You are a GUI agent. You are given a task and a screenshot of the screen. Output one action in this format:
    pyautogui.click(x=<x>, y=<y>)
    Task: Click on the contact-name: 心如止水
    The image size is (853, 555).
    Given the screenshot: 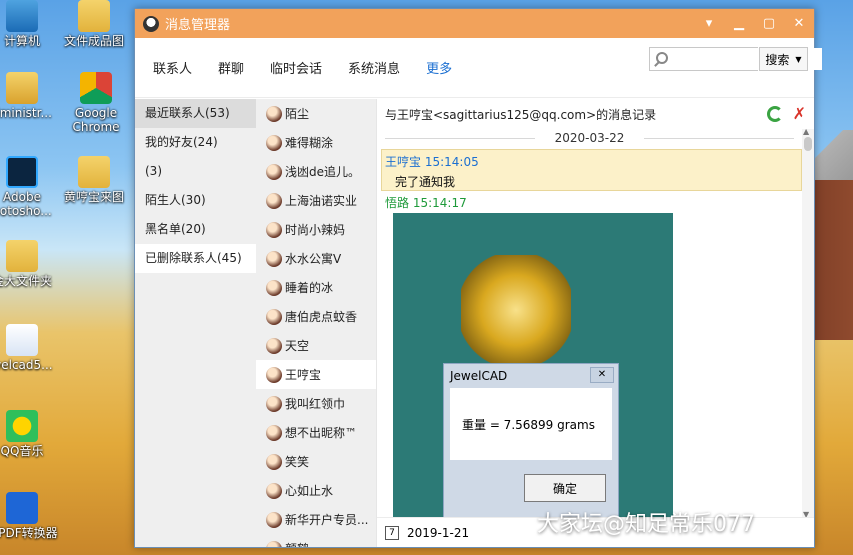 What is the action you would take?
    pyautogui.click(x=309, y=491)
    